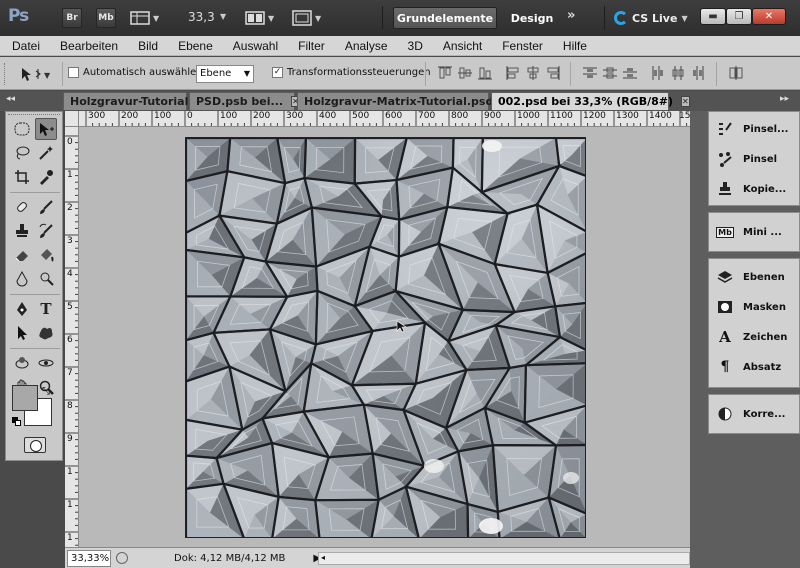 The width and height of the screenshot is (800, 568). What do you see at coordinates (22, 177) in the screenshot?
I see `crop-tool-icon` at bounding box center [22, 177].